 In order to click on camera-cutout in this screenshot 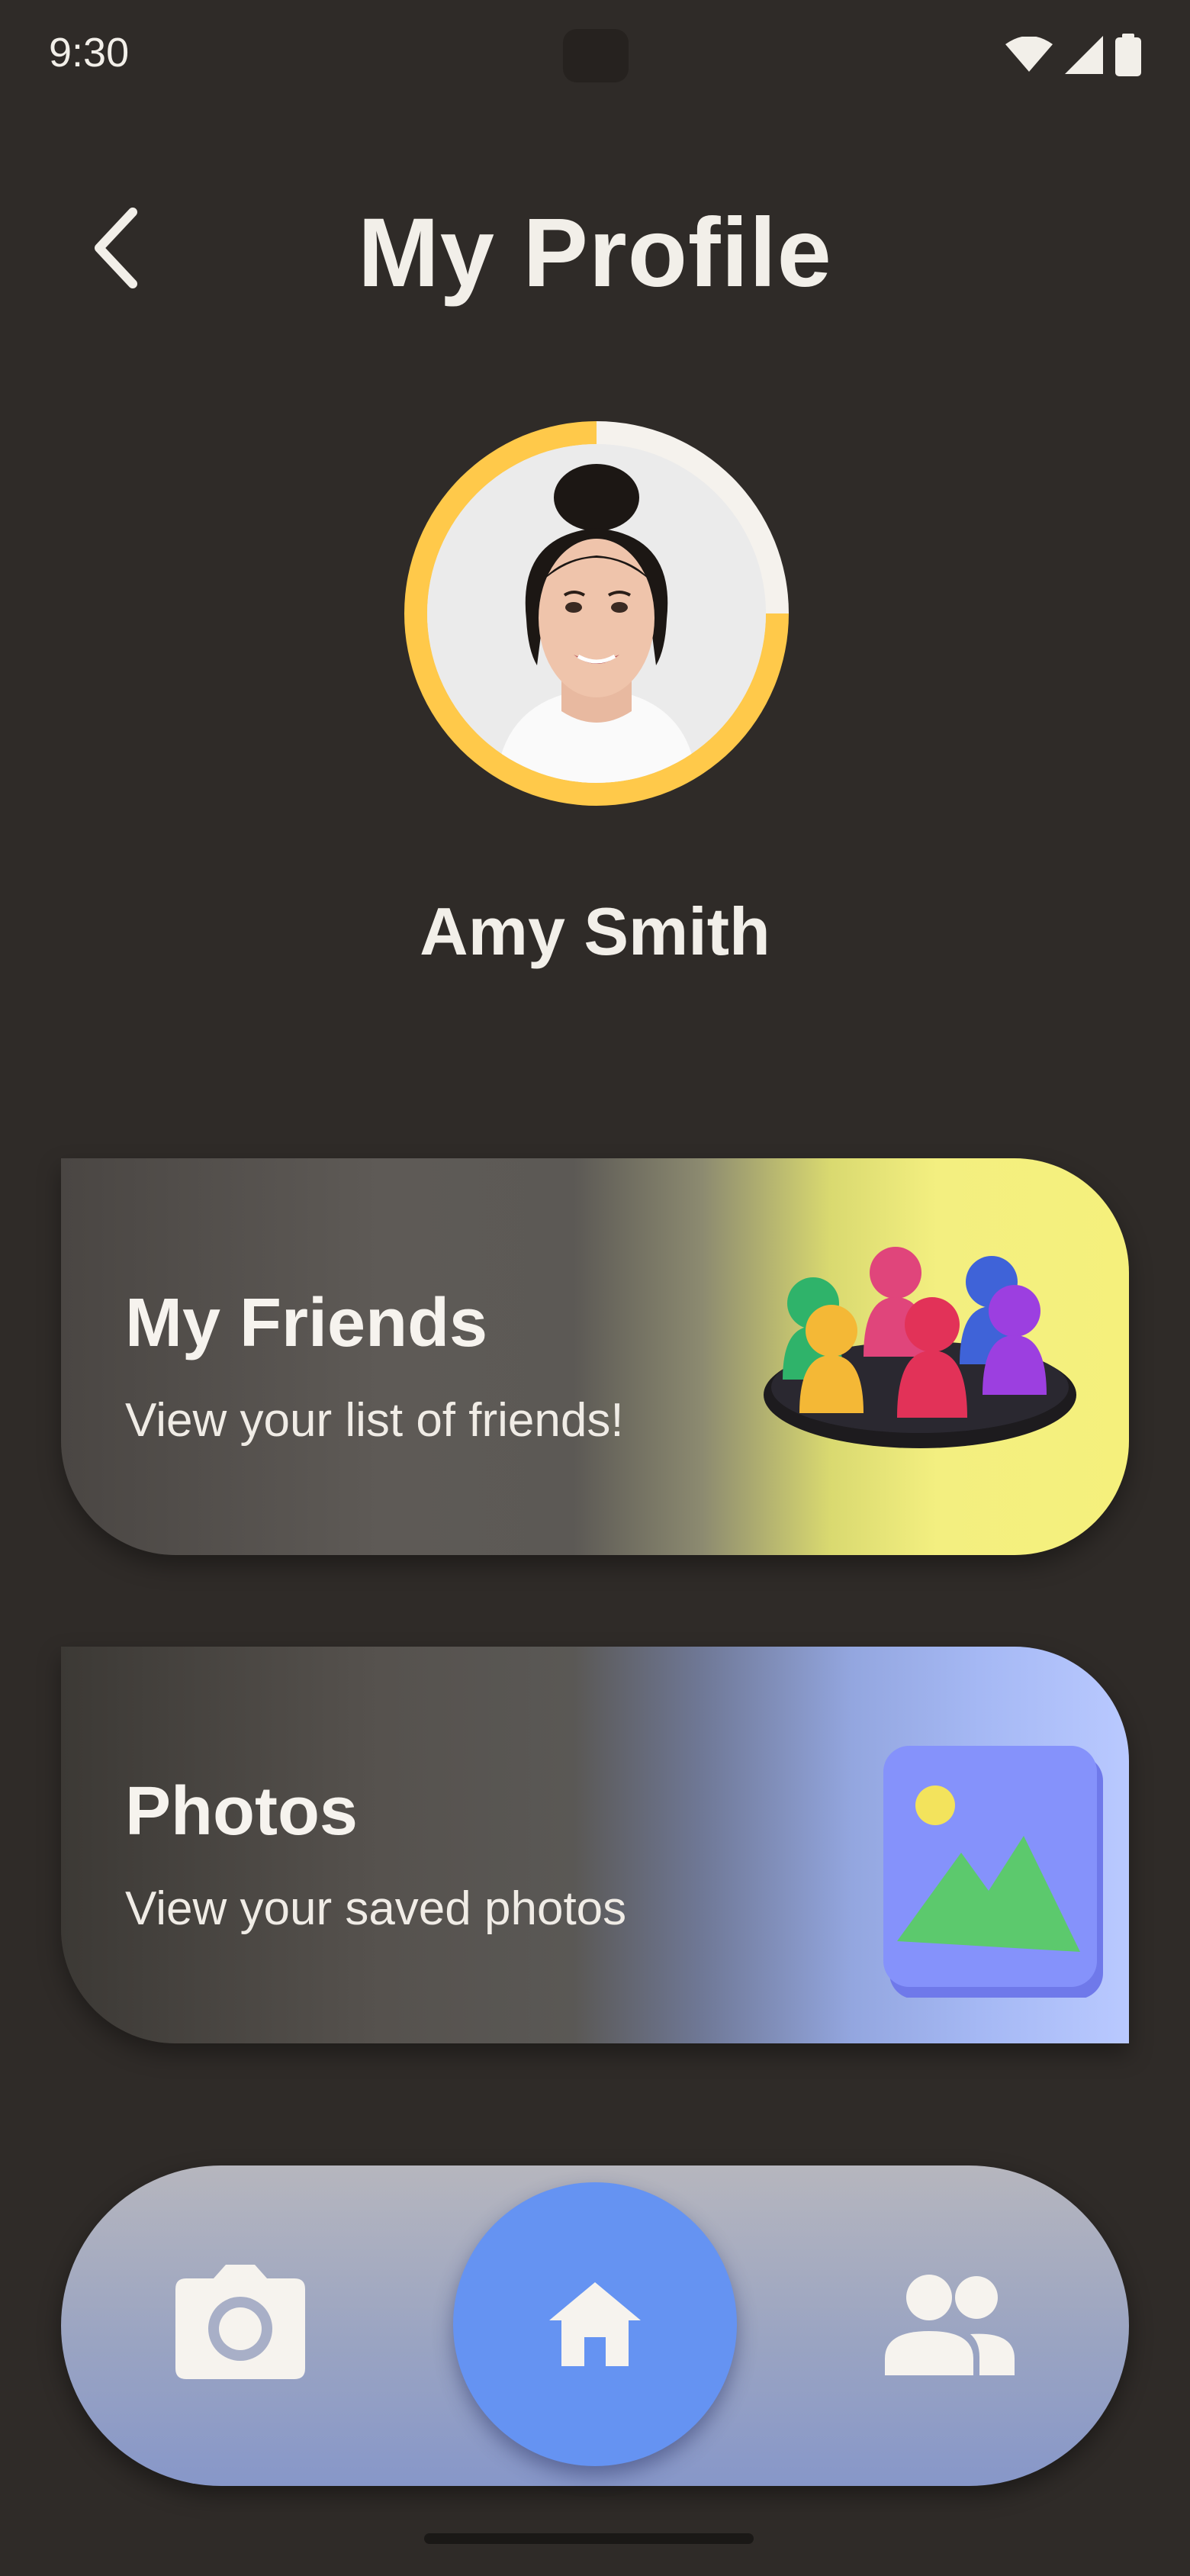, I will do `click(596, 55)`.